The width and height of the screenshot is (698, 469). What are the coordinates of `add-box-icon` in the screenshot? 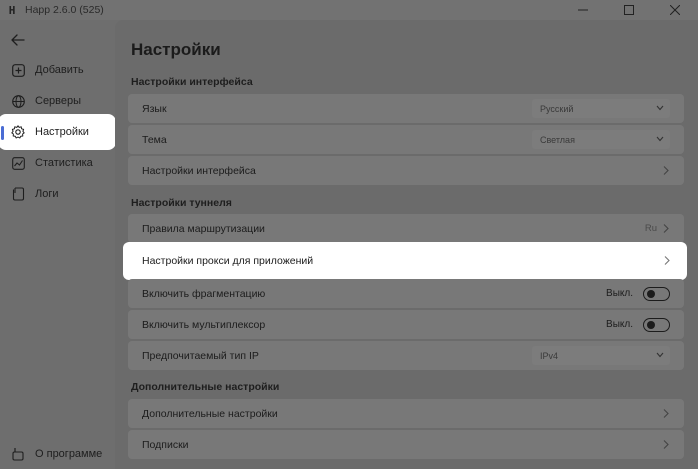 It's located at (18, 70).